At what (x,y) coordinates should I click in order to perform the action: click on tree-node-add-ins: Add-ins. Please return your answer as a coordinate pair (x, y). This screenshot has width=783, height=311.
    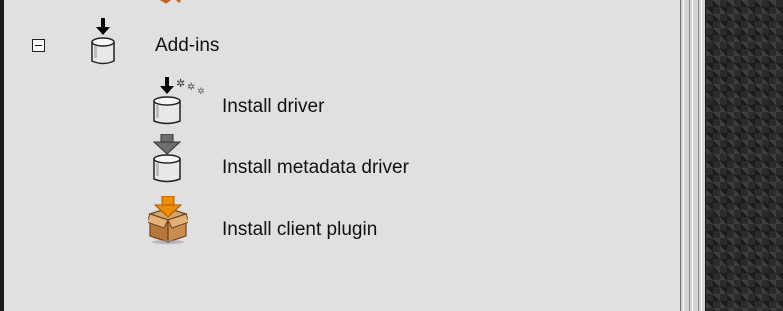
    Looking at the image, I should click on (187, 46).